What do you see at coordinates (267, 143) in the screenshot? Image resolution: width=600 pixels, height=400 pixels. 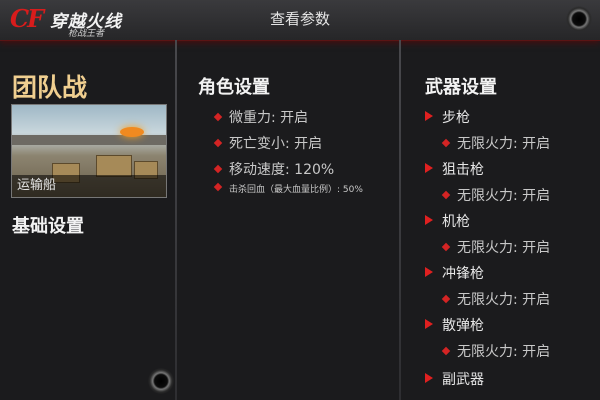 I see `role-setting-item: 死亡变小: 开启` at bounding box center [267, 143].